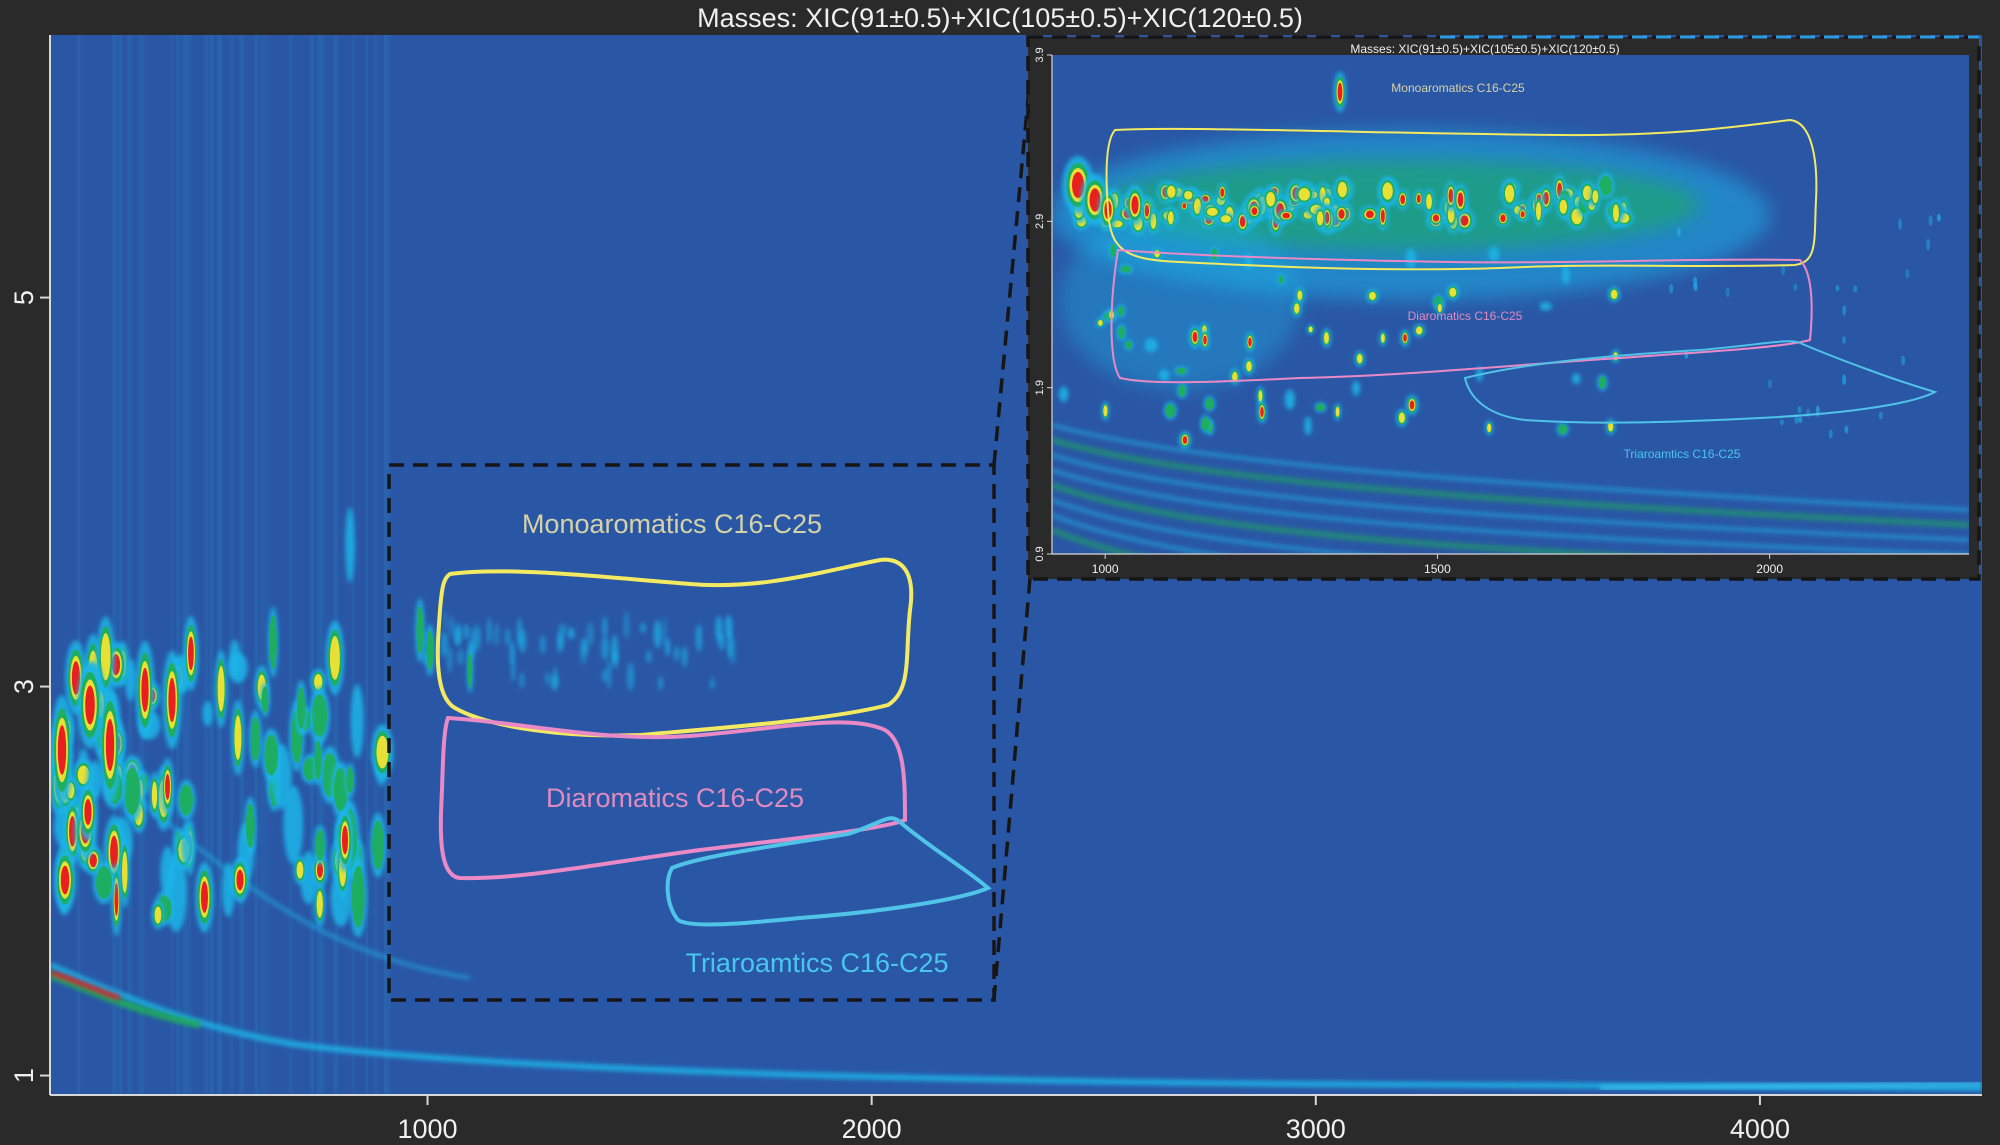 The image size is (2000, 1145). I want to click on x-tick-label: 3000, so click(1316, 1129).